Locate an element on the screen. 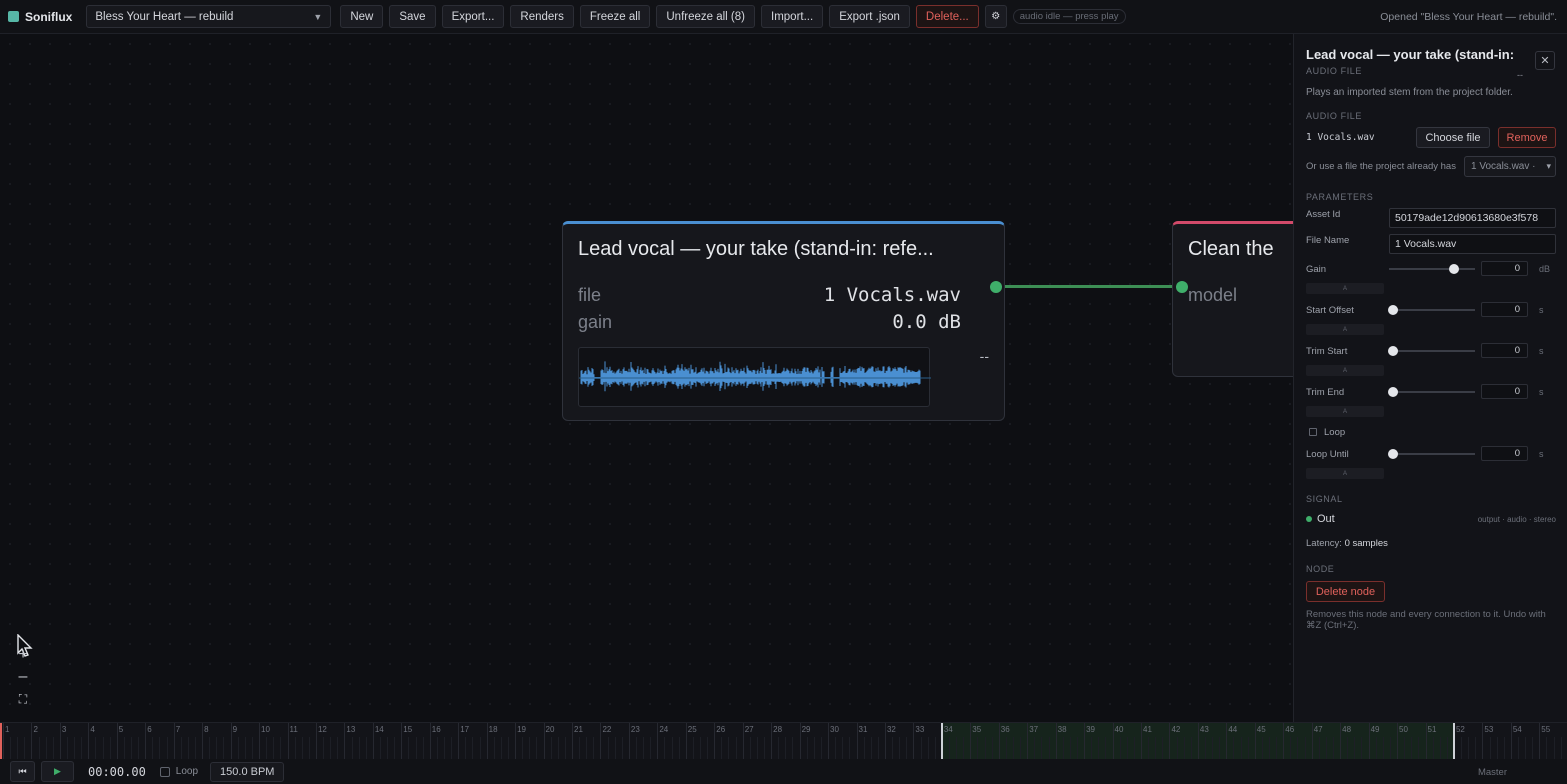 This screenshot has width=1567, height=784. transport-loop-checkbox is located at coordinates (164, 771).